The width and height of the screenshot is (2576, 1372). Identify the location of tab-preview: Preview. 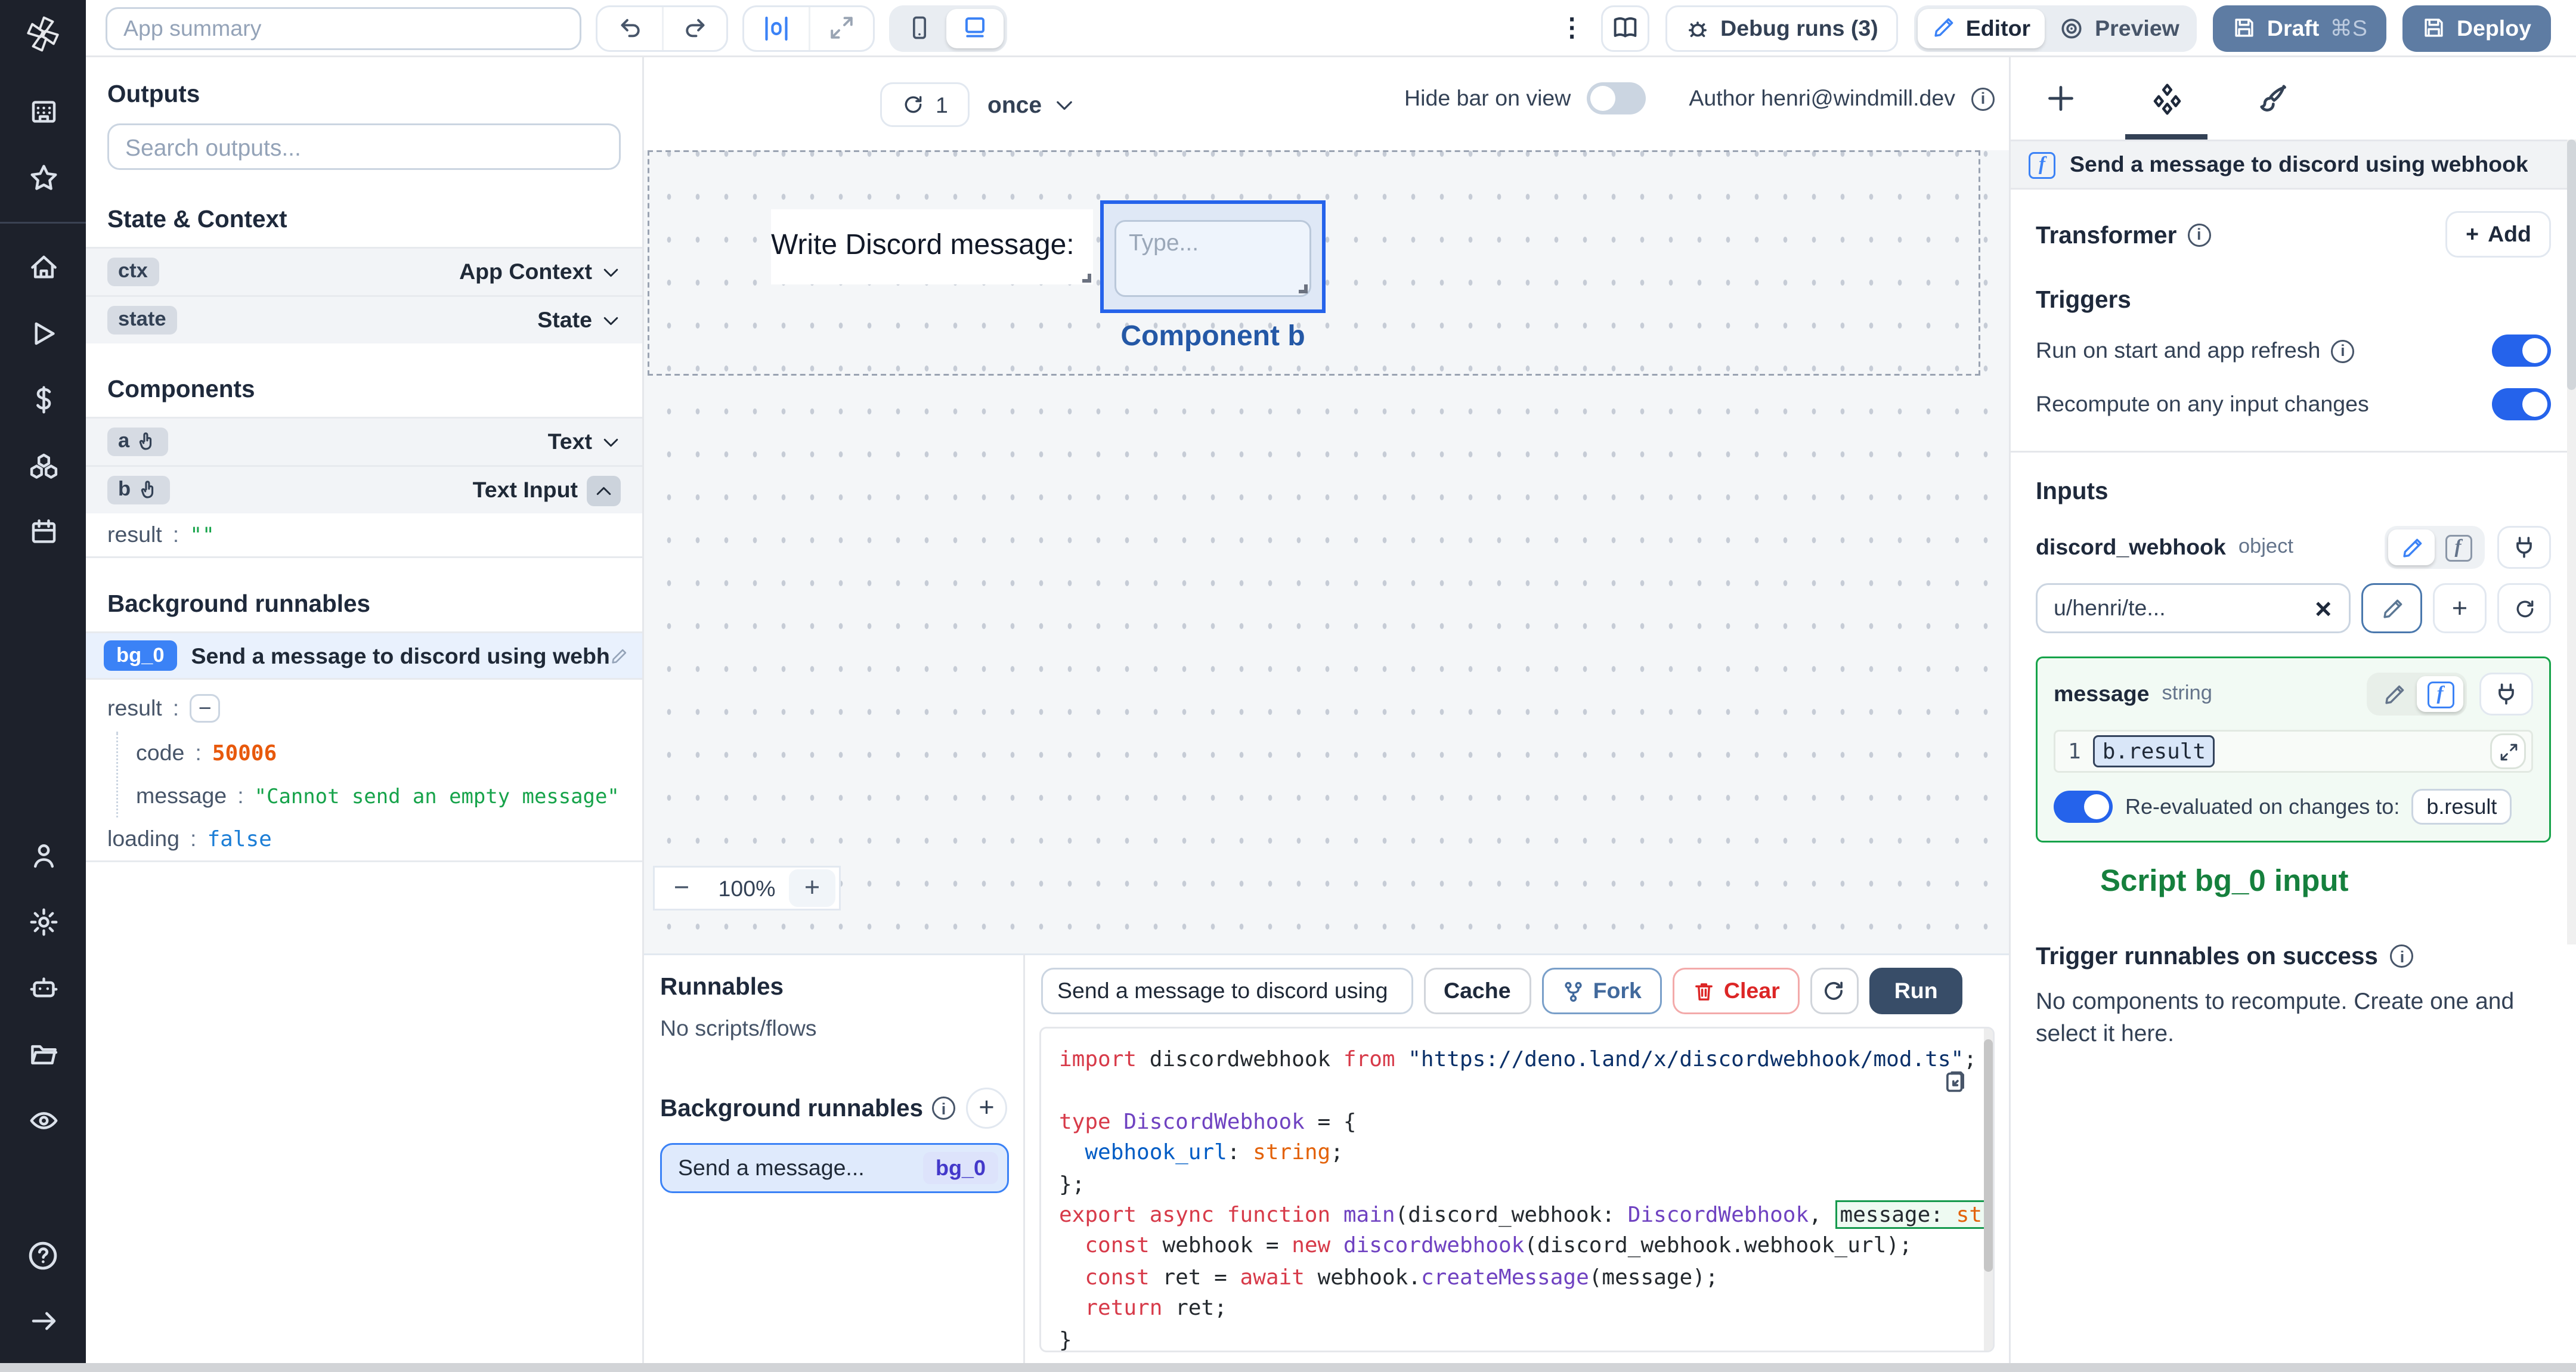
(2119, 28).